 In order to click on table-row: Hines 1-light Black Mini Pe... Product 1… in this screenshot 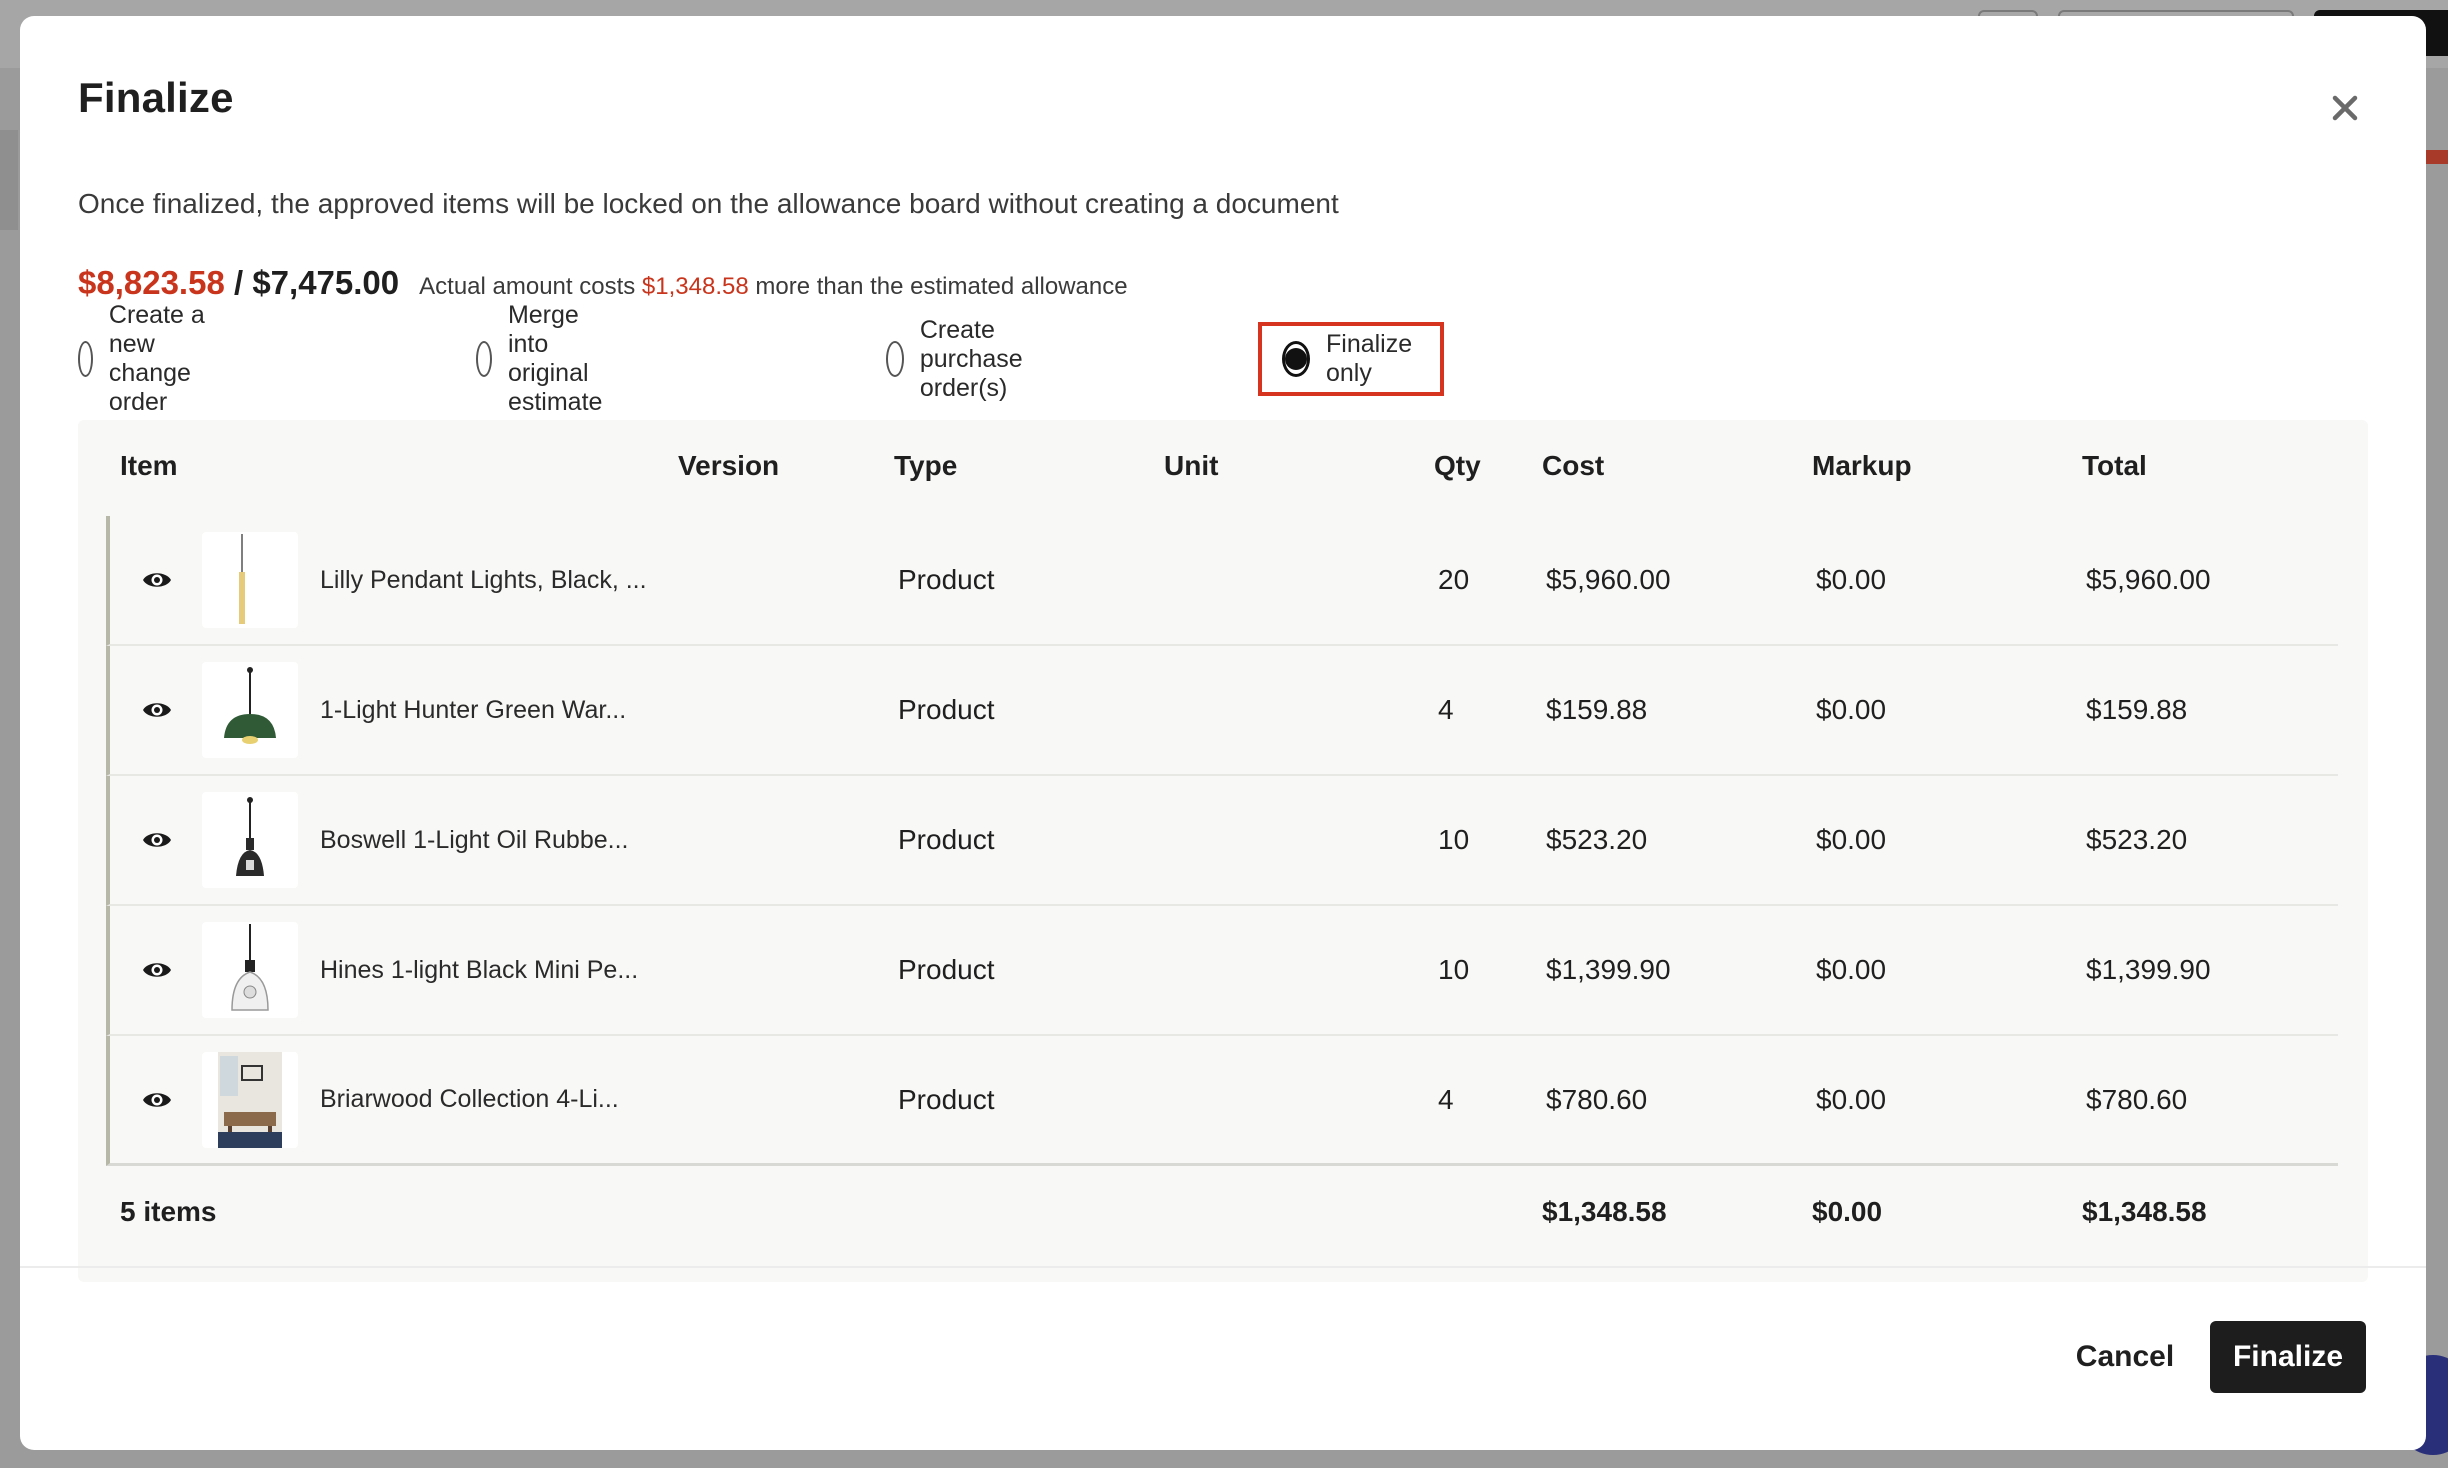, I will do `click(1222, 971)`.